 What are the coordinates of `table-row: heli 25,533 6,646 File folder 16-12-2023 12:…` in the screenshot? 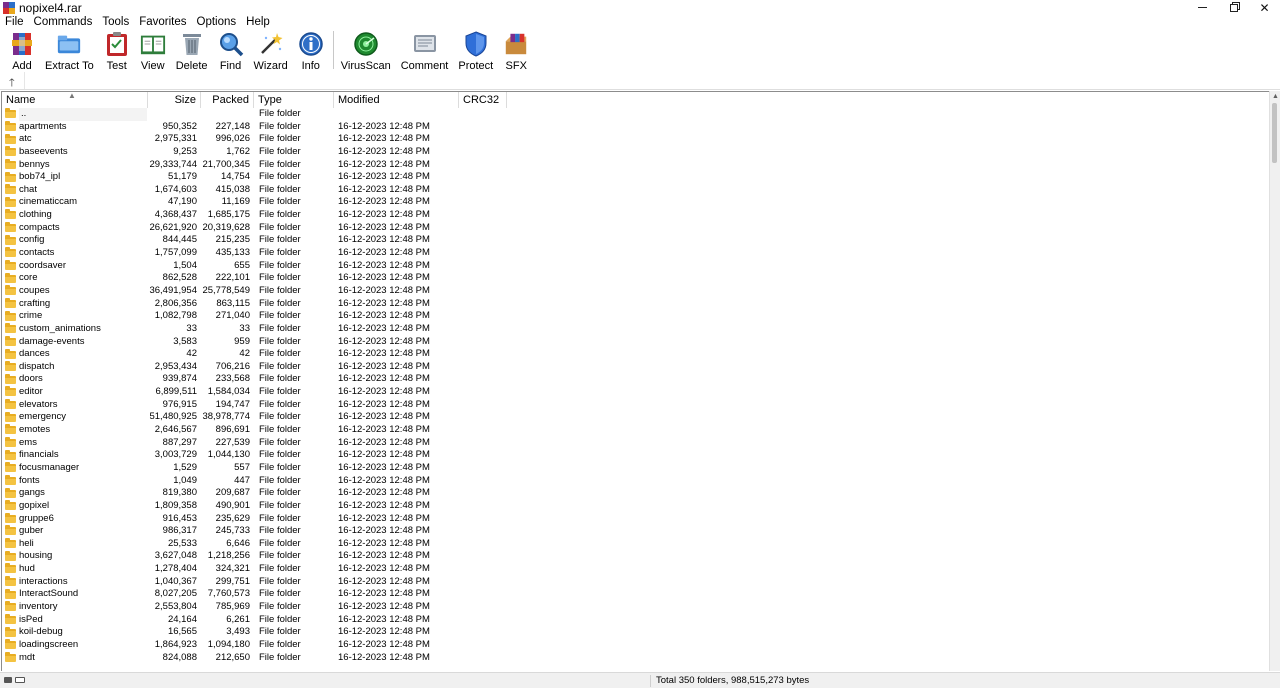 It's located at (635, 544).